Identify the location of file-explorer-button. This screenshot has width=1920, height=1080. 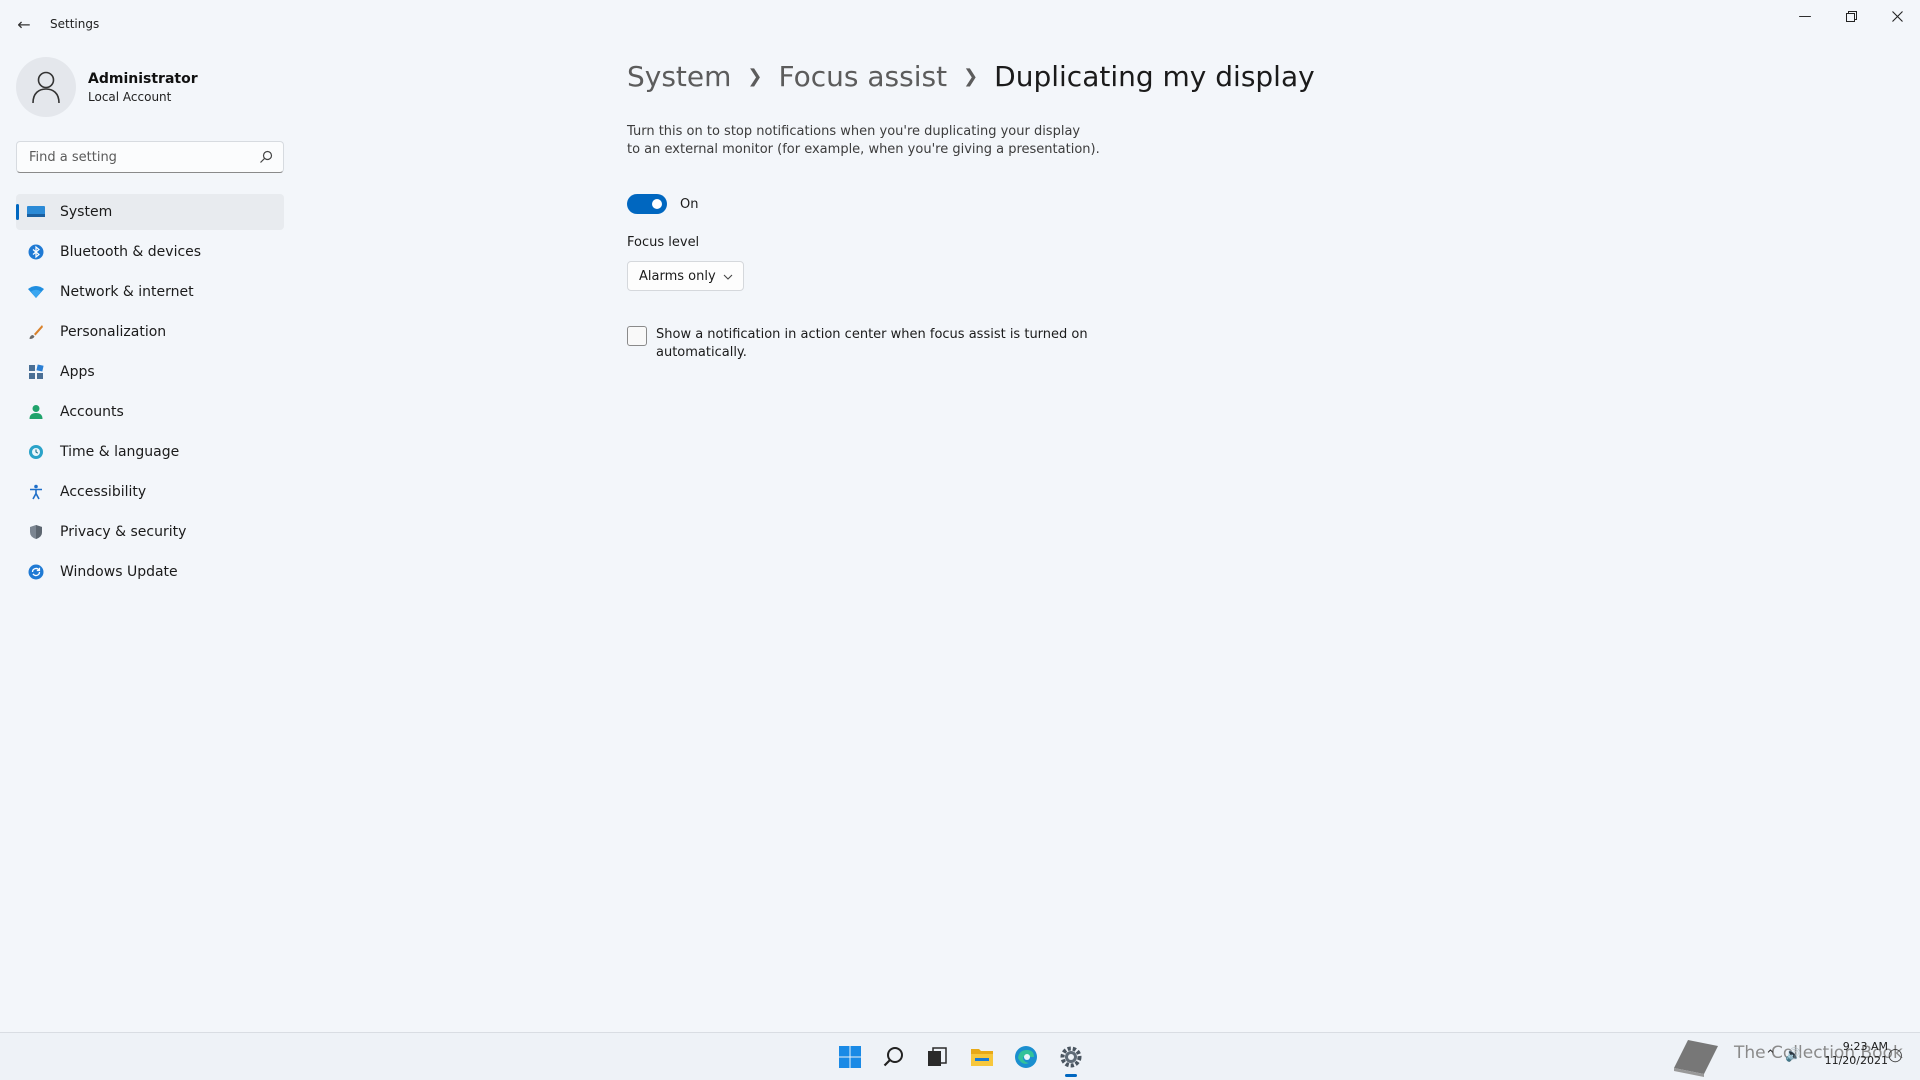
(982, 1057).